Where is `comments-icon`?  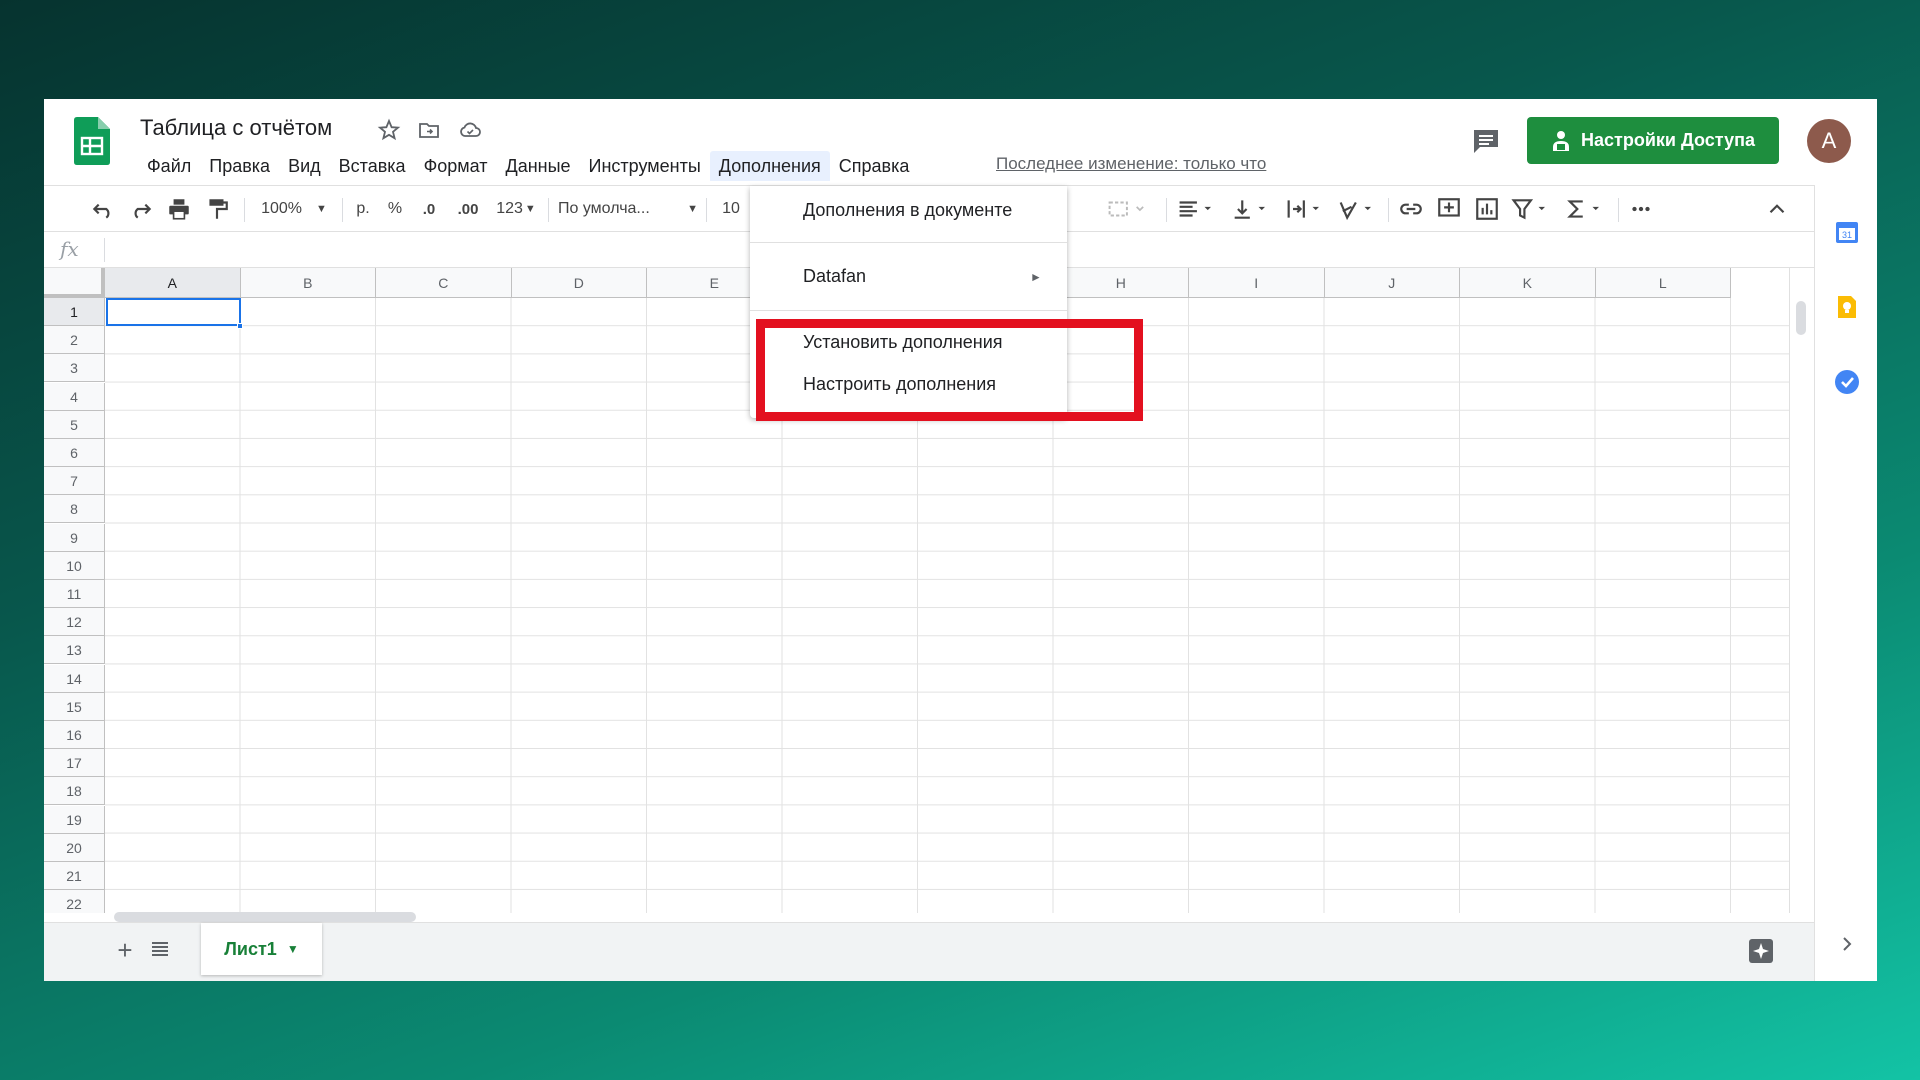
comments-icon is located at coordinates (1486, 141).